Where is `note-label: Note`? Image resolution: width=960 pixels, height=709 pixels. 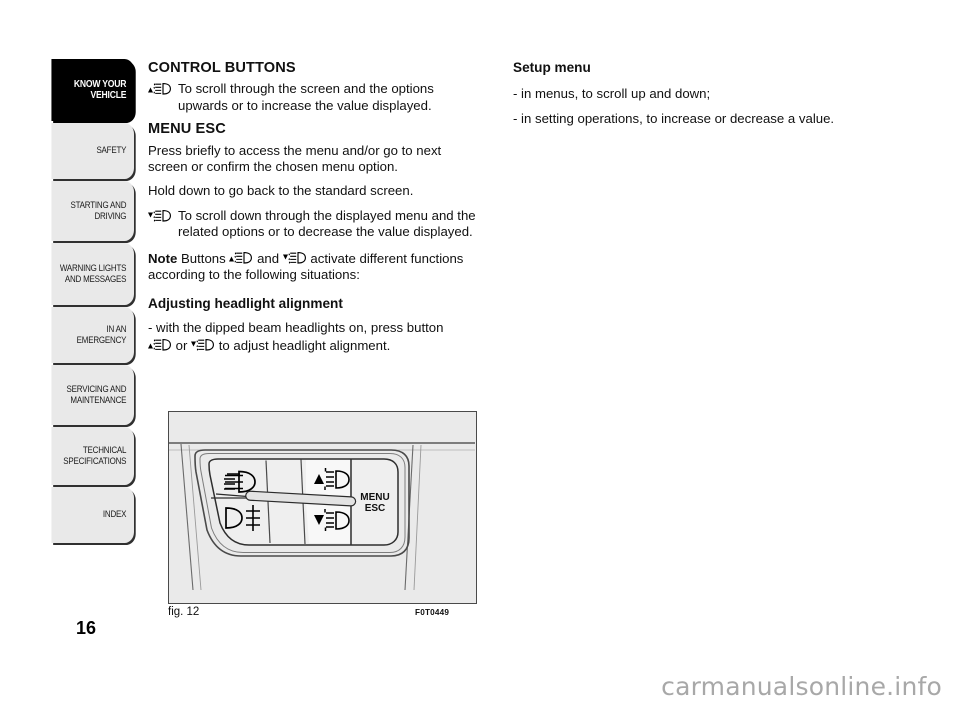
note-label: Note is located at coordinates (163, 258).